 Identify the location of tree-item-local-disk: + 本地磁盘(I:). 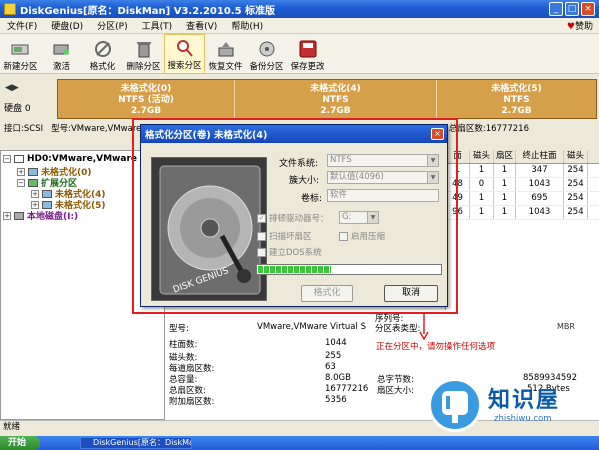
(40, 215).